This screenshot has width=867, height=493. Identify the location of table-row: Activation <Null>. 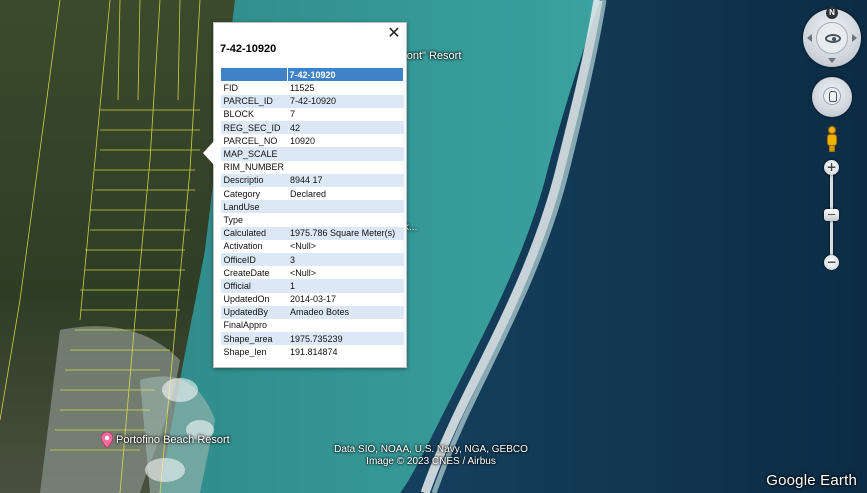
(312, 246).